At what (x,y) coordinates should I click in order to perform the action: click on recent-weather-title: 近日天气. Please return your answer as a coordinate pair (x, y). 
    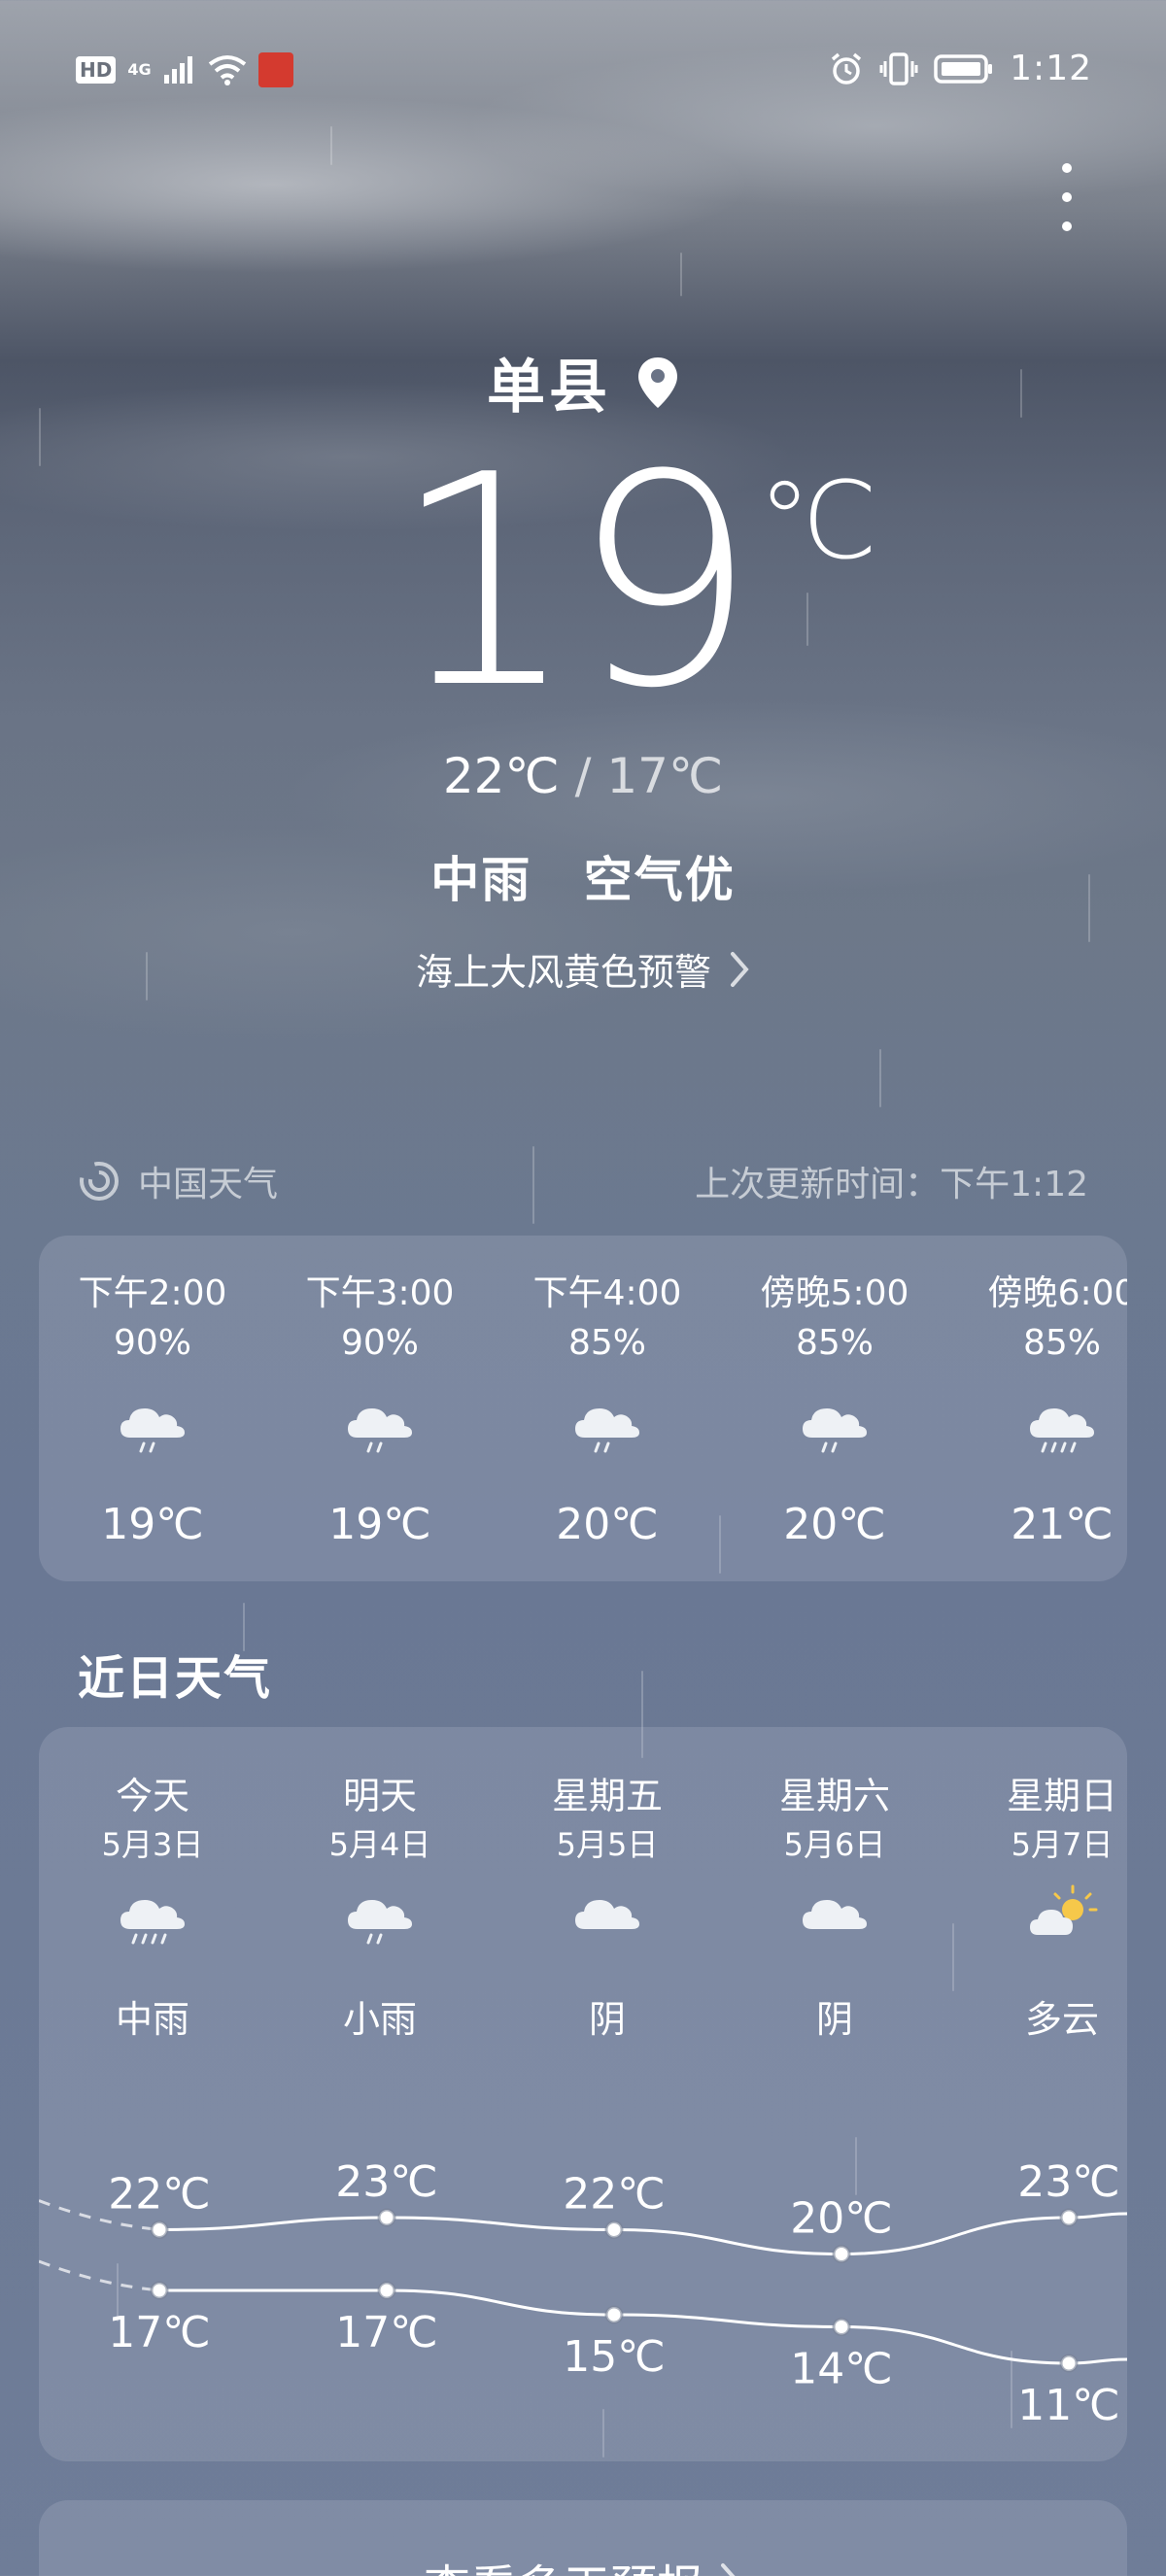
    Looking at the image, I should click on (175, 1678).